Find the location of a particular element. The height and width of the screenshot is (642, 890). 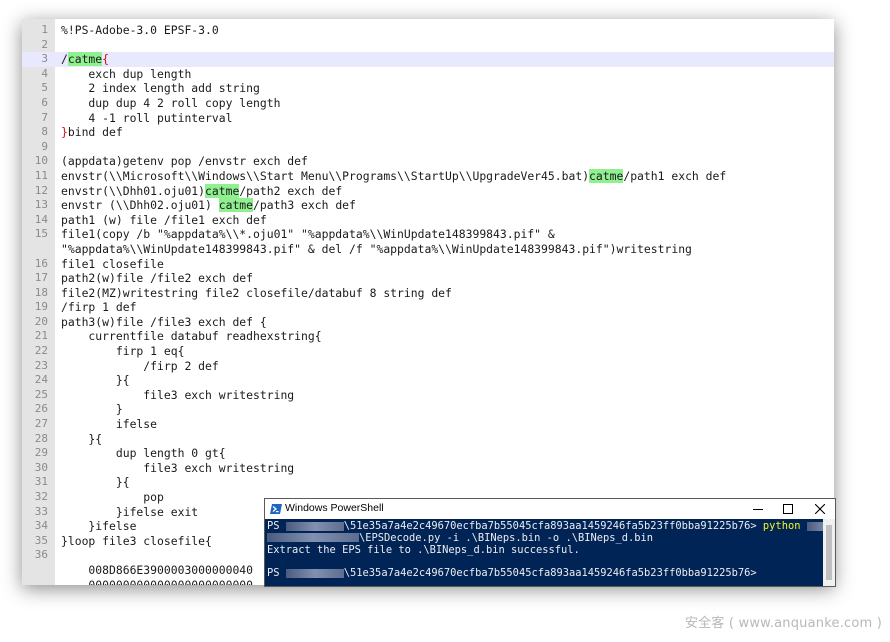

maximize-button is located at coordinates (788, 509).